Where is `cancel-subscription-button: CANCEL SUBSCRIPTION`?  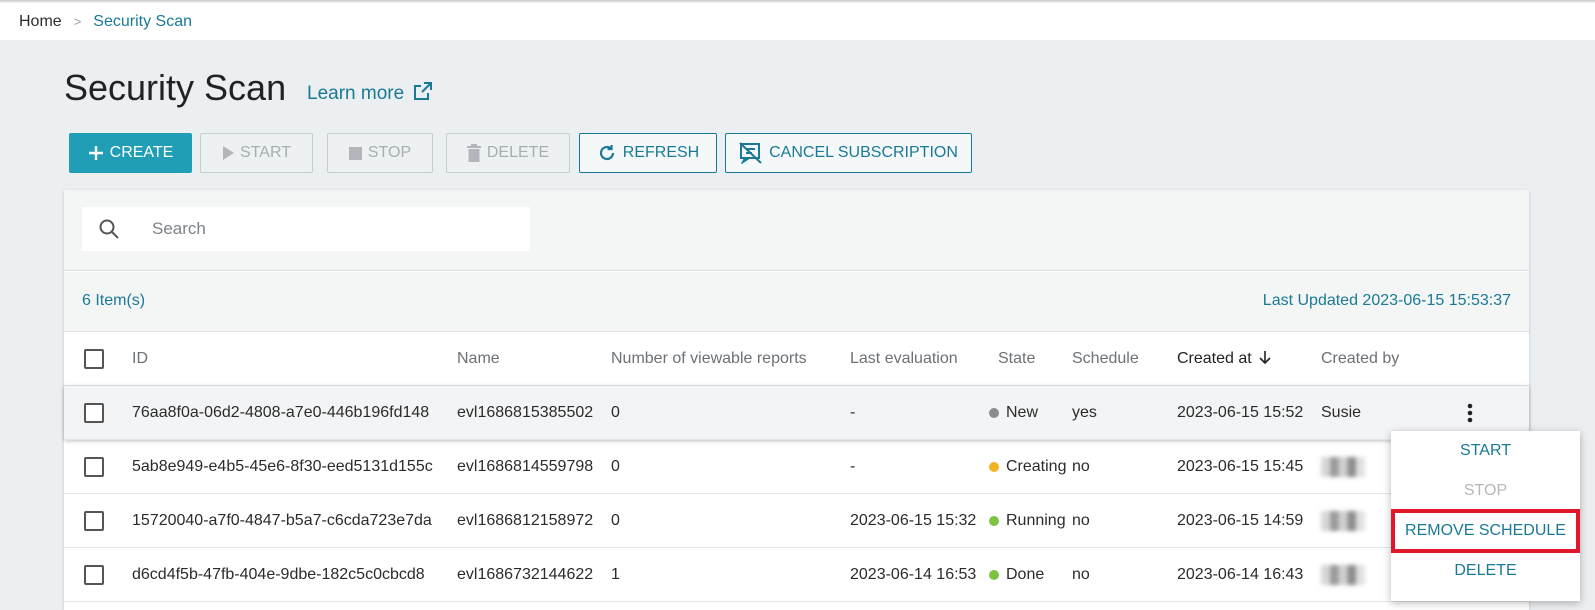
cancel-subscription-button: CANCEL SUBSCRIPTION is located at coordinates (848, 153).